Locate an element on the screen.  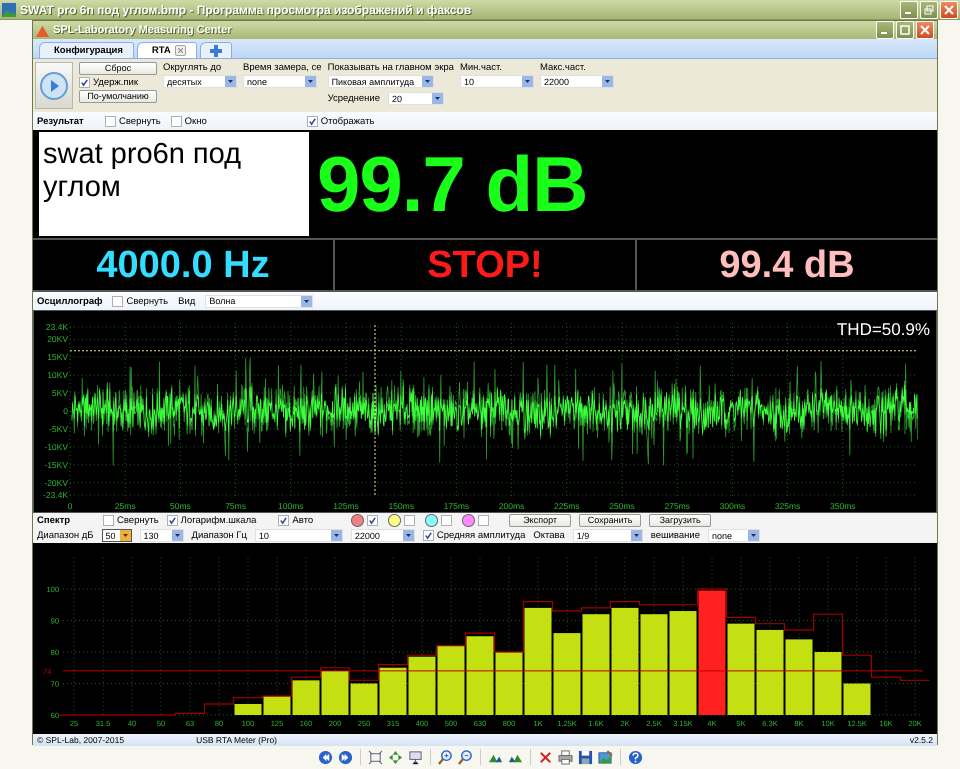
field-label: вешивание is located at coordinates (675, 535).